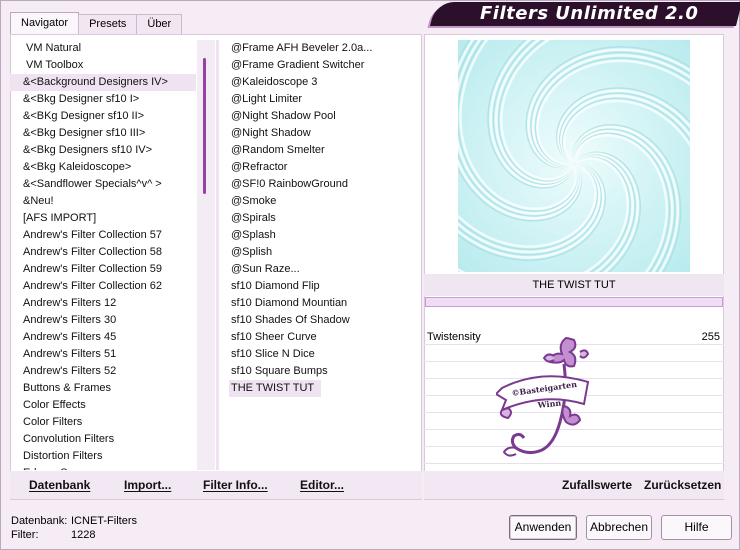 The width and height of the screenshot is (740, 550). What do you see at coordinates (74, 528) in the screenshot?
I see `status-area: Datenbank: ICNET-Filters Filter: 1228` at bounding box center [74, 528].